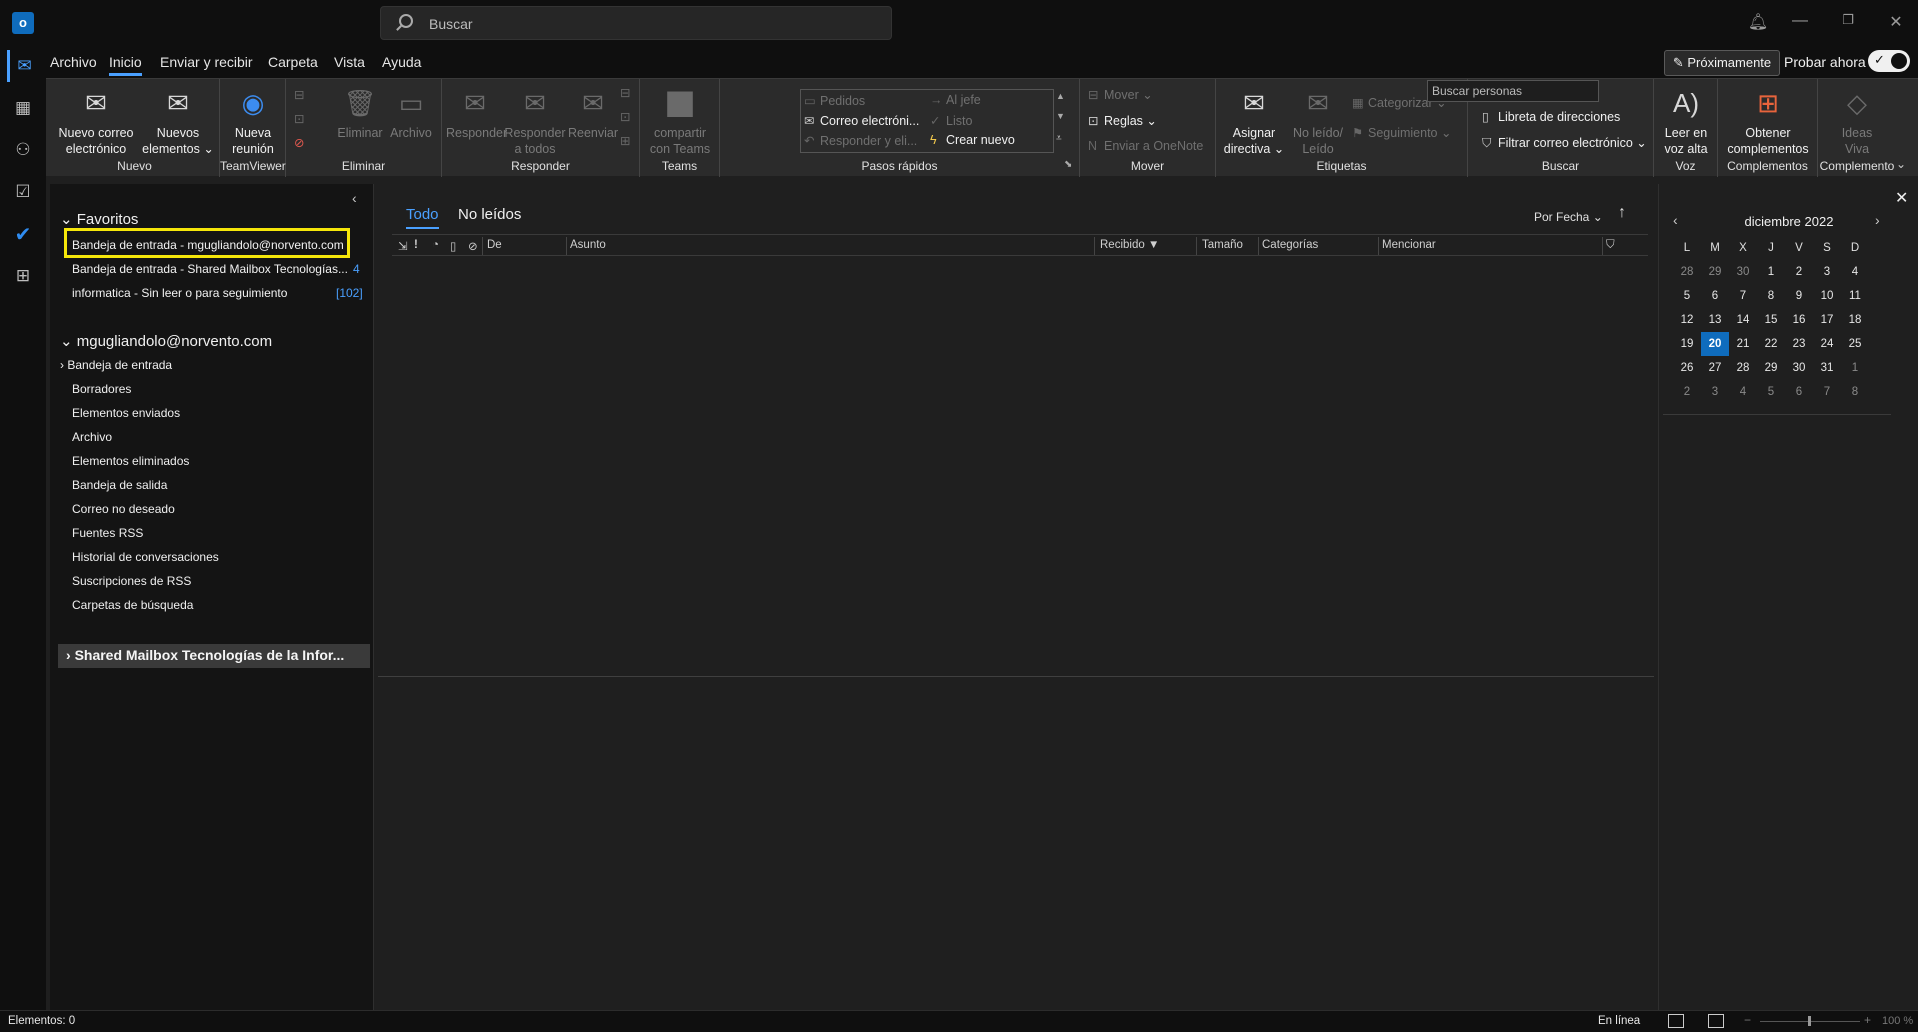 Image resolution: width=1918 pixels, height=1032 pixels. Describe the element at coordinates (1809, 1021) in the screenshot. I see `zoom-slider-thumb` at that location.